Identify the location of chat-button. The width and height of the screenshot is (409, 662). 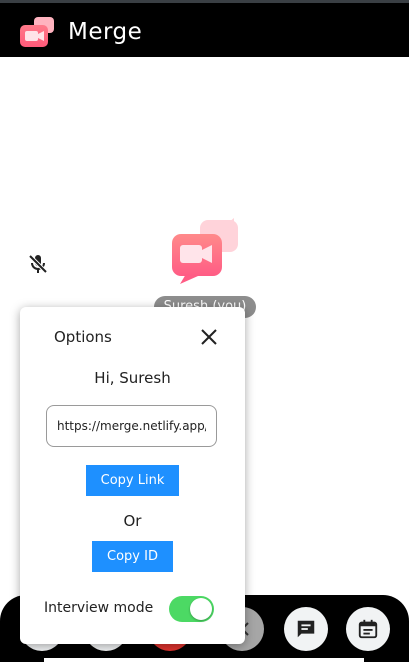
(306, 629).